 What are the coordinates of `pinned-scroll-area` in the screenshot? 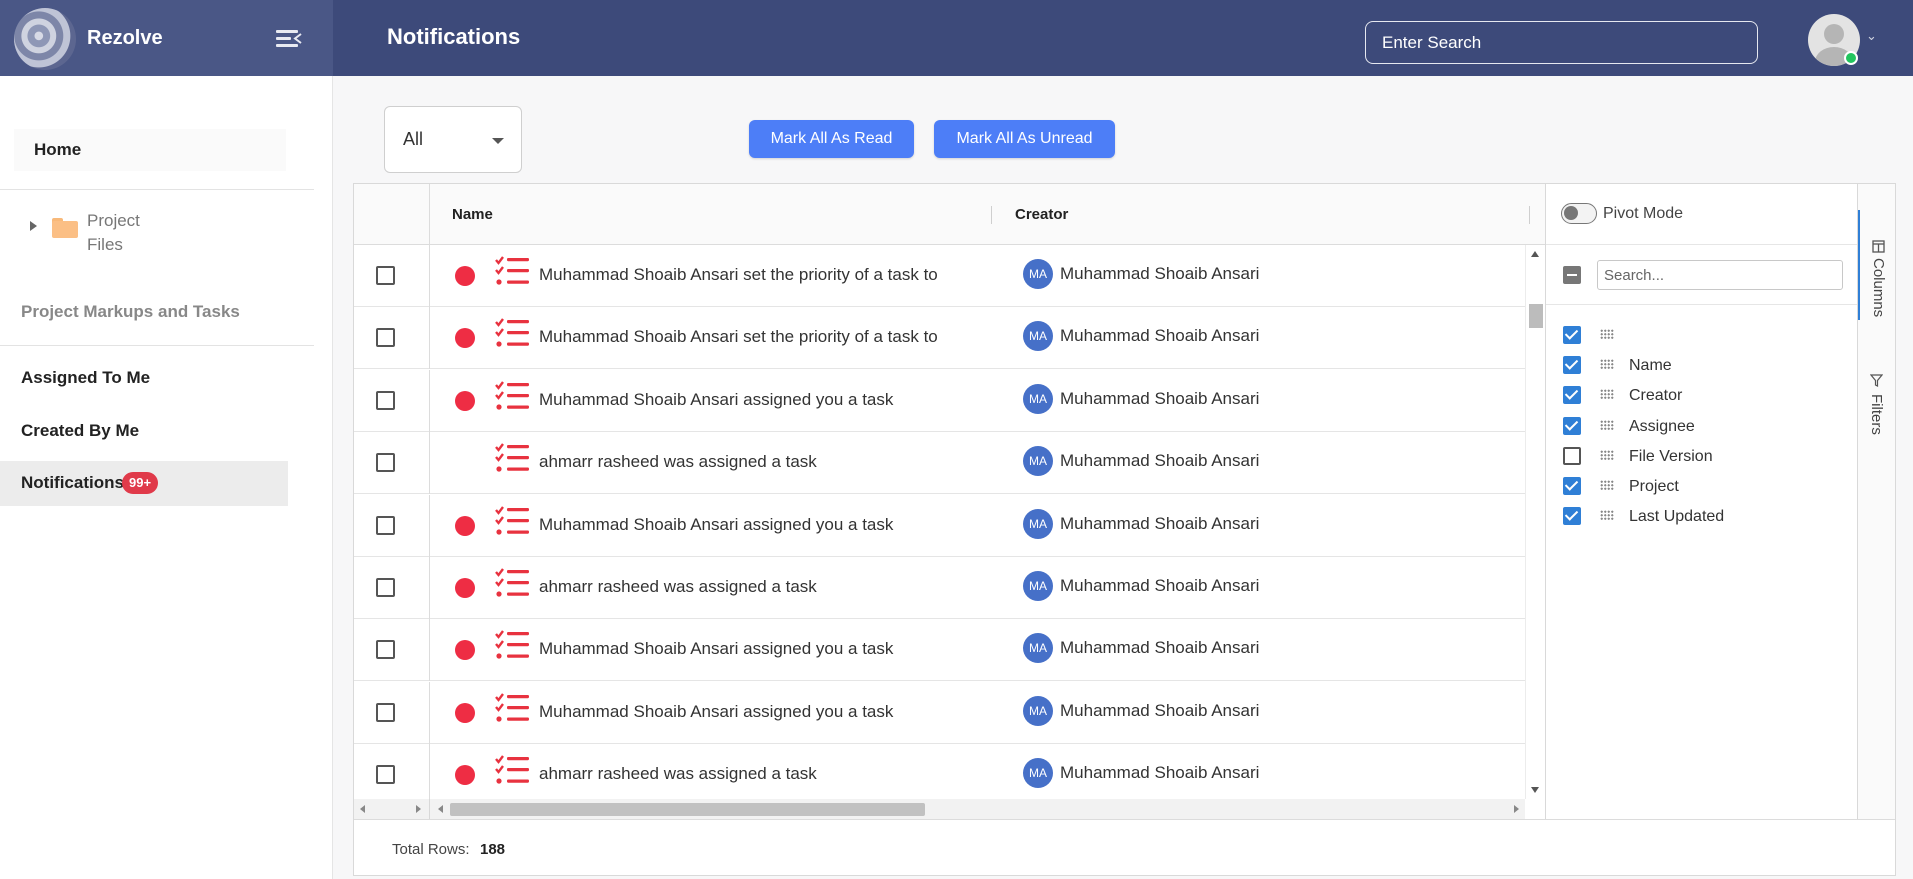 It's located at (392, 809).